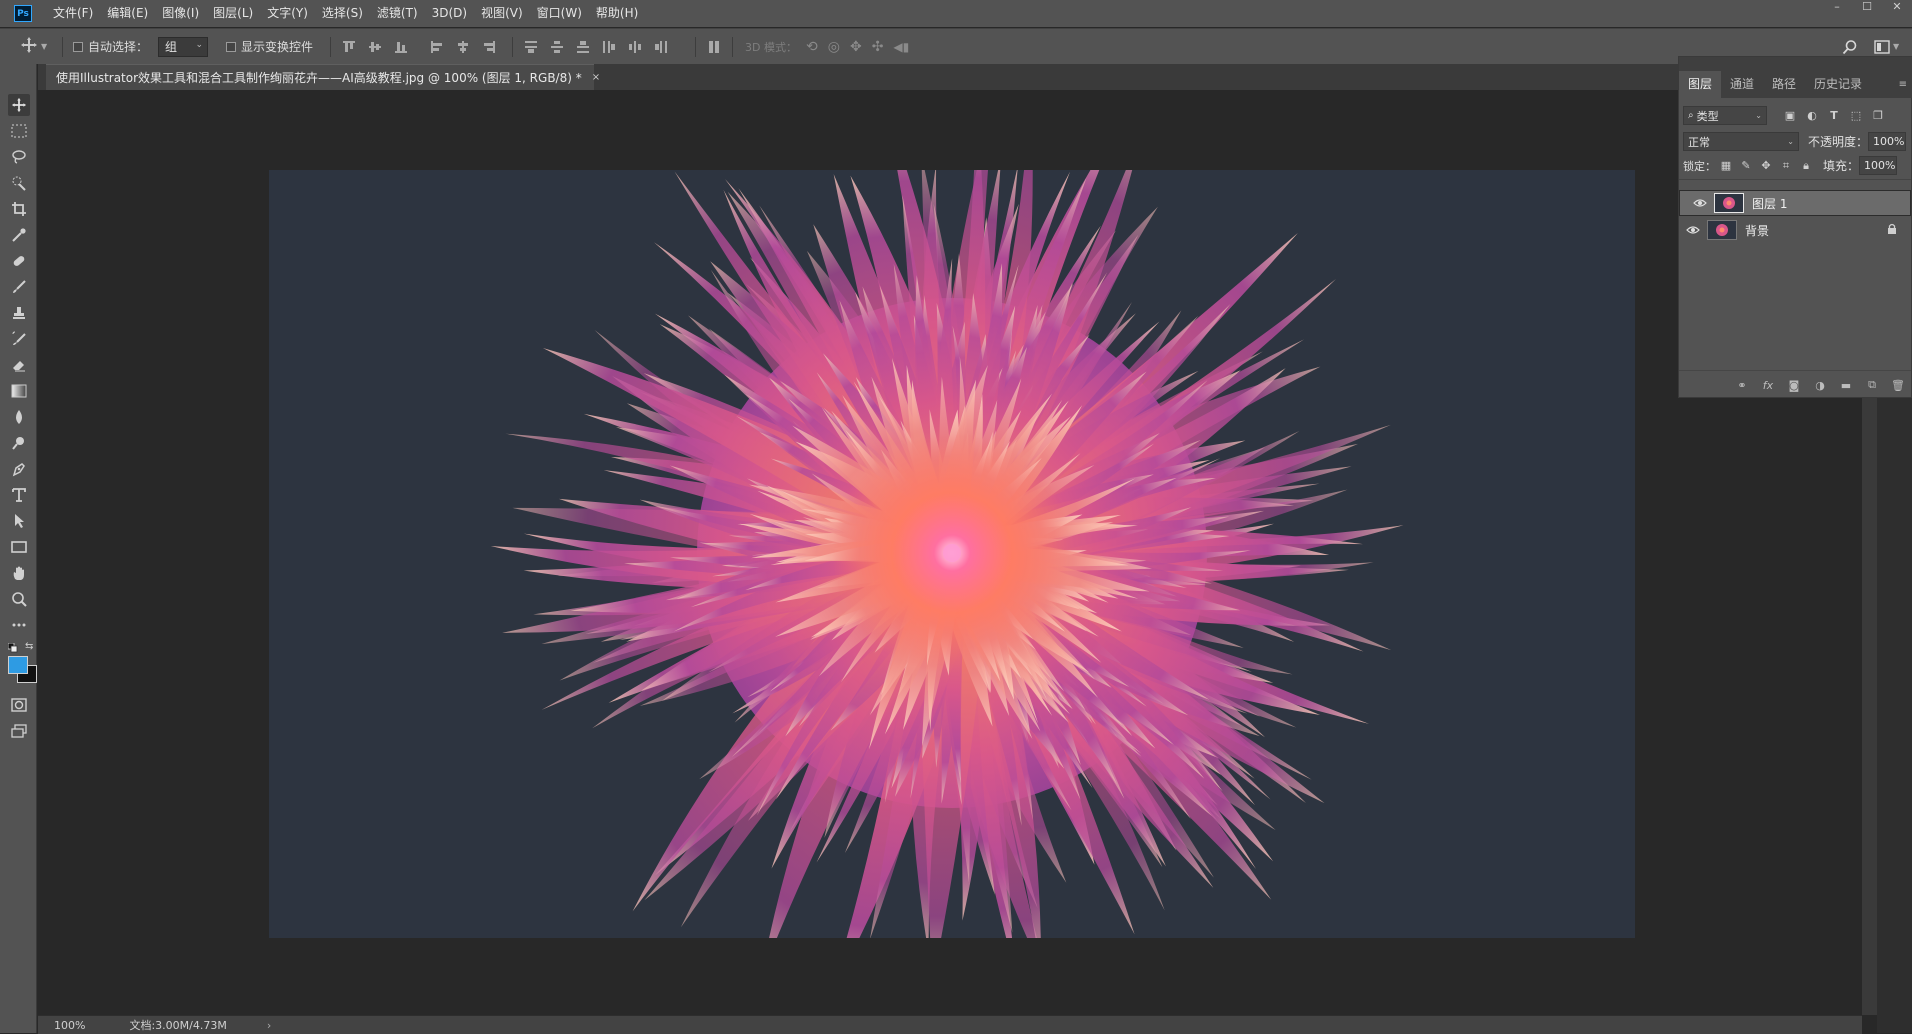 This screenshot has height=1034, width=1912. What do you see at coordinates (812, 47) in the screenshot?
I see `3d-rotate-icon: ⟲` at bounding box center [812, 47].